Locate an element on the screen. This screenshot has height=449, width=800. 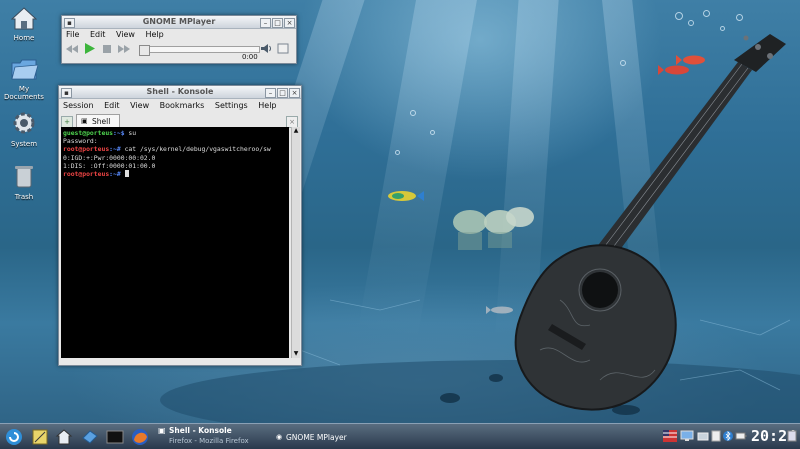
terminal-text: Password: is located at coordinates (80, 141).